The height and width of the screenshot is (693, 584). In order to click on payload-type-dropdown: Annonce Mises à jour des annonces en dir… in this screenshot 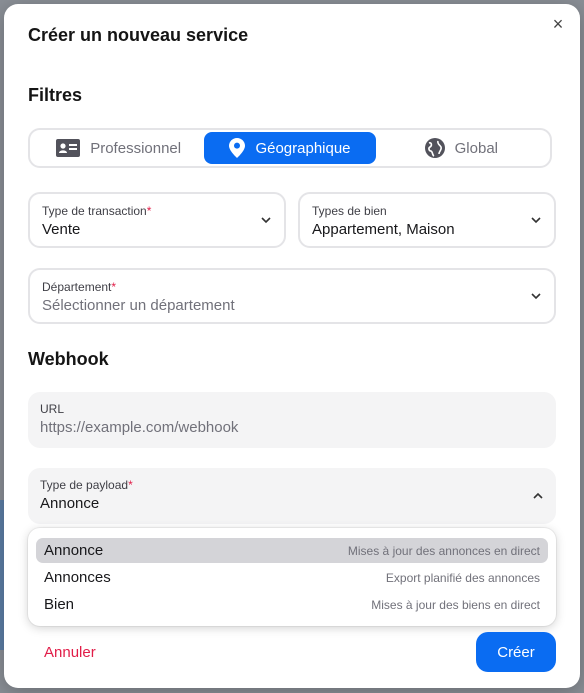, I will do `click(292, 577)`.